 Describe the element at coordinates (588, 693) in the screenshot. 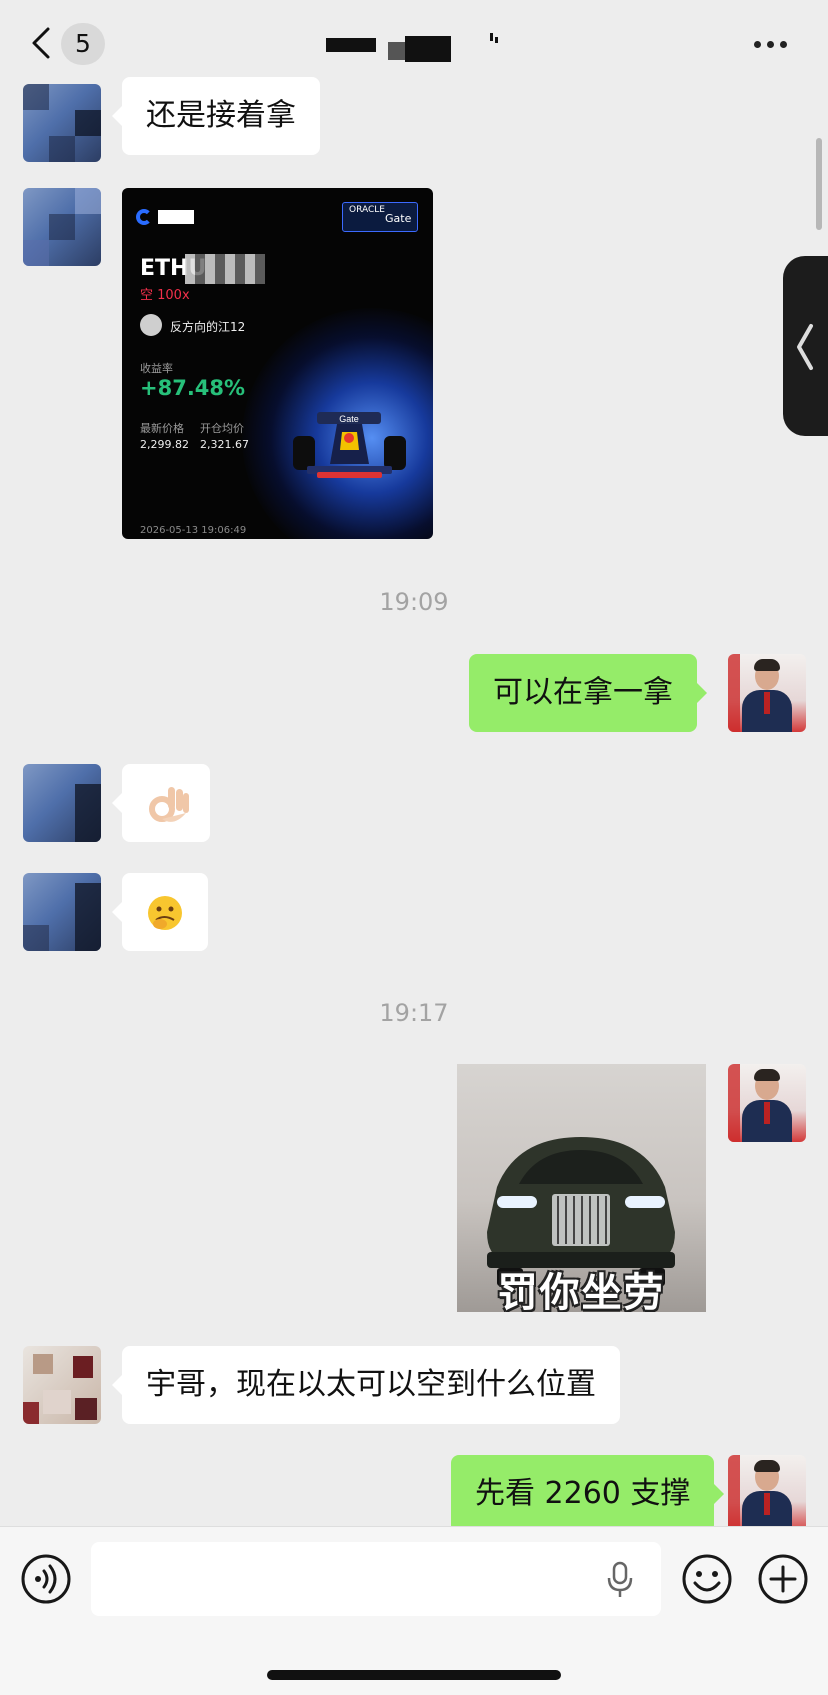

I see `message-bubble-outgoing: 可以在拿一拿` at that location.